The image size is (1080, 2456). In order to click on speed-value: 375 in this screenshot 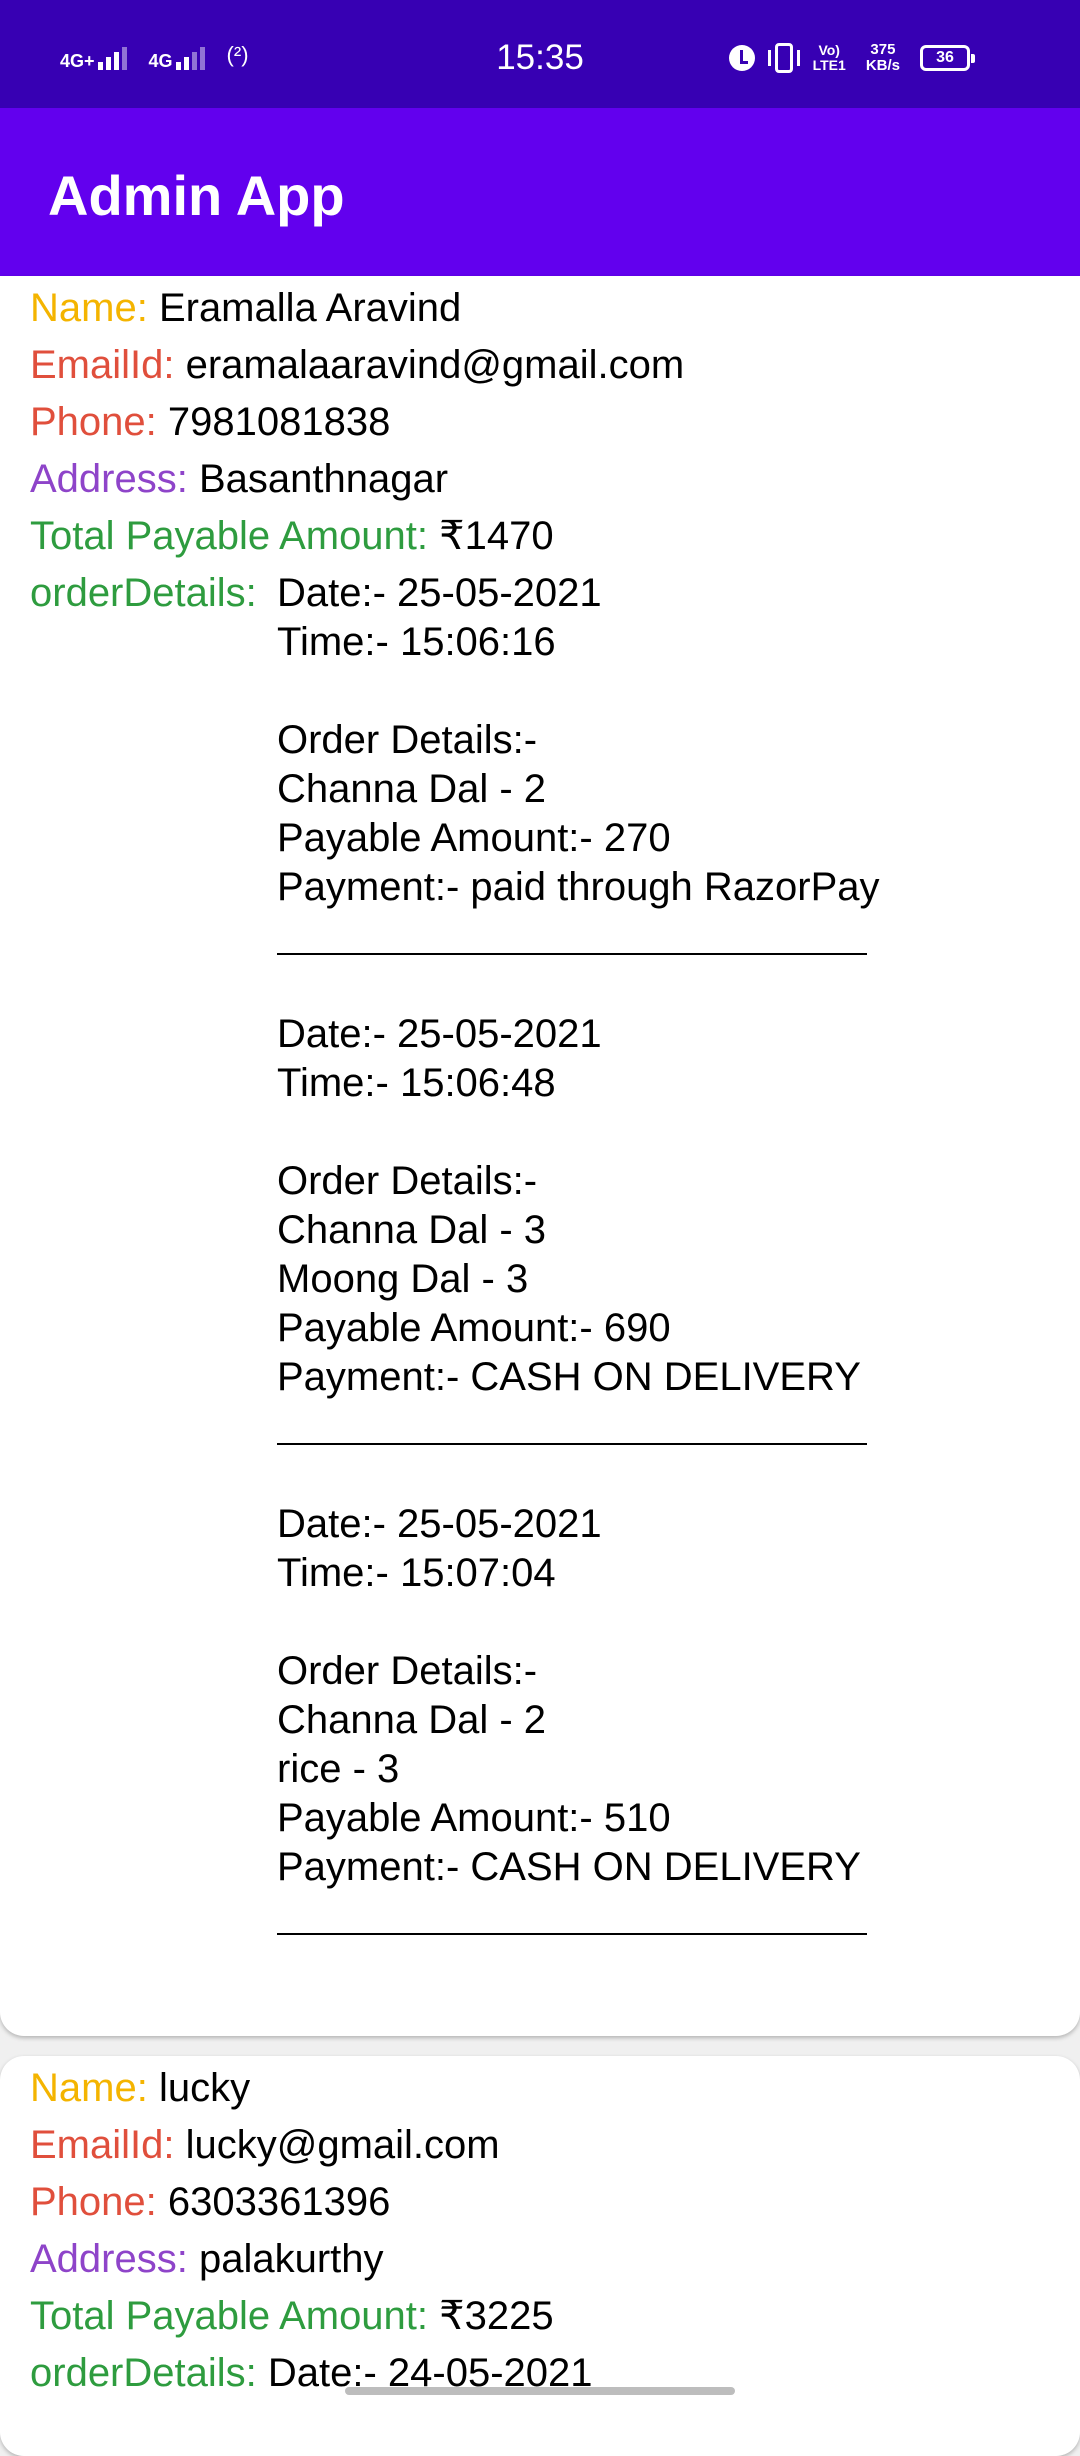, I will do `click(883, 49)`.